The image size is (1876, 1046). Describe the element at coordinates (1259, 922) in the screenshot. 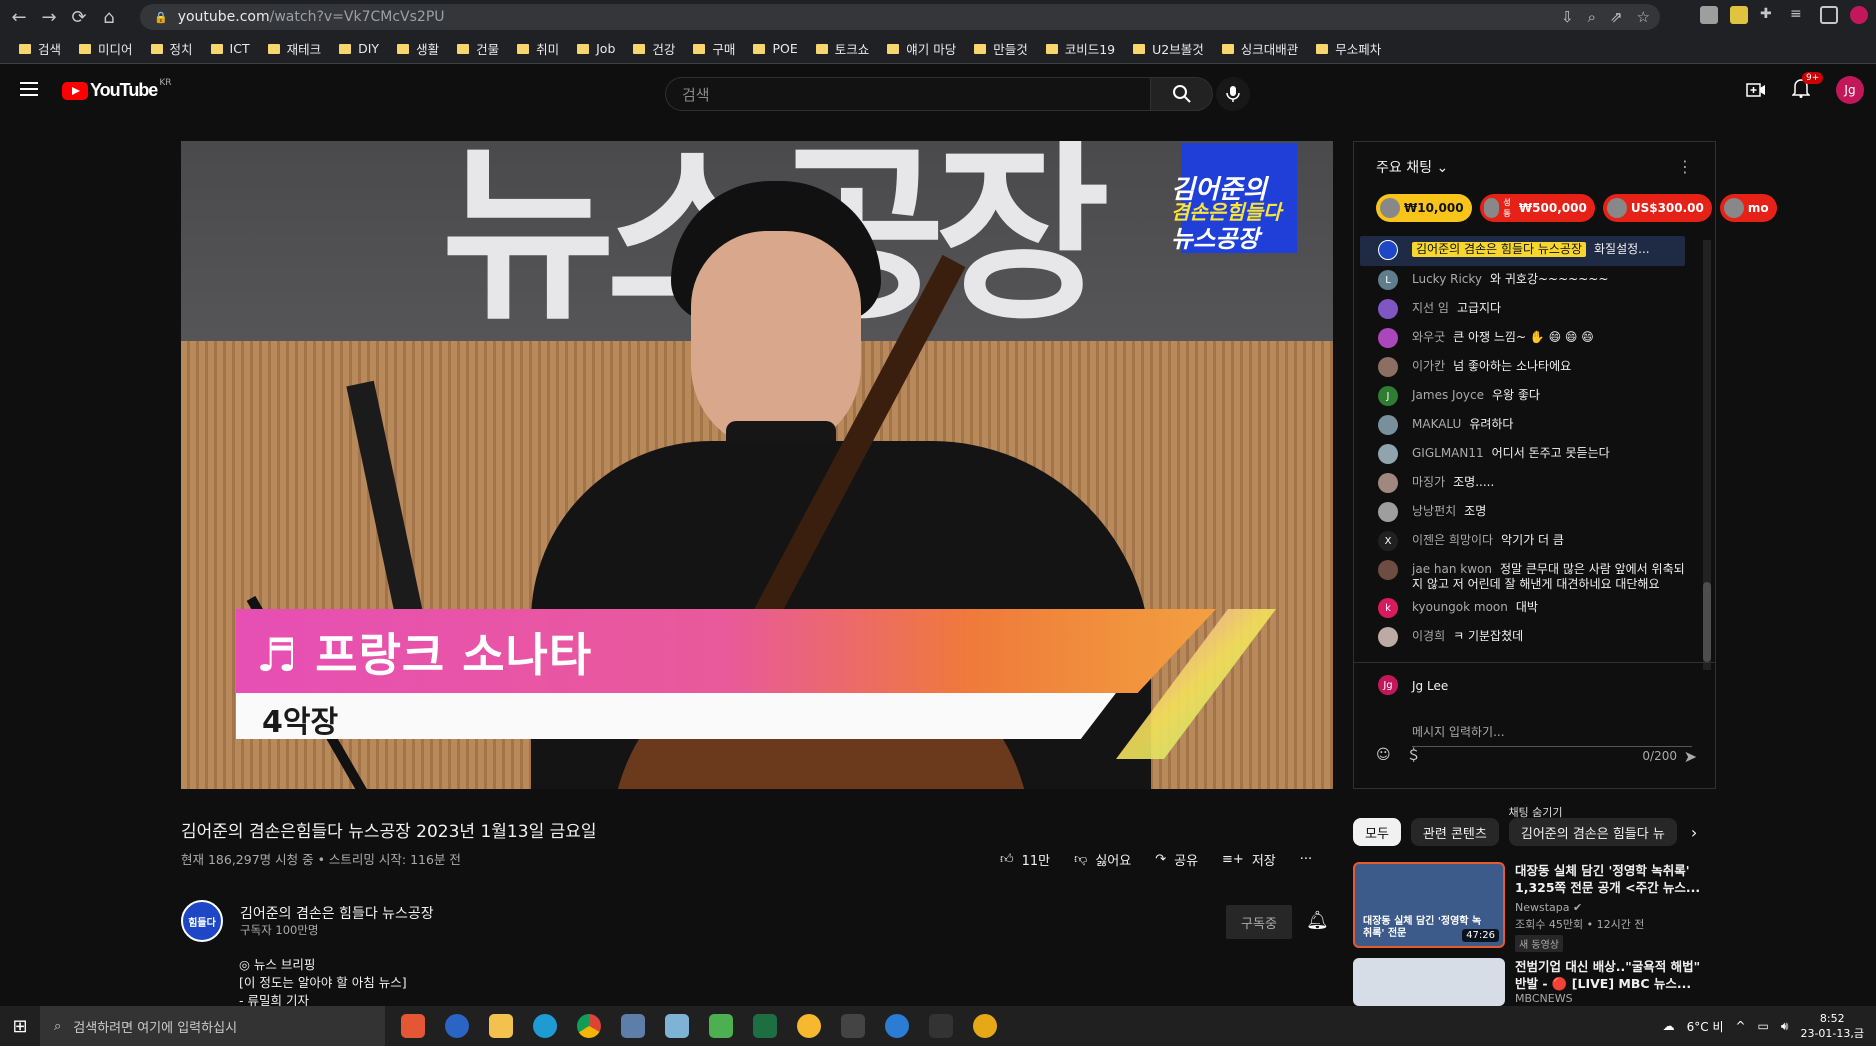

I see `subscribed-button: 구독중` at that location.